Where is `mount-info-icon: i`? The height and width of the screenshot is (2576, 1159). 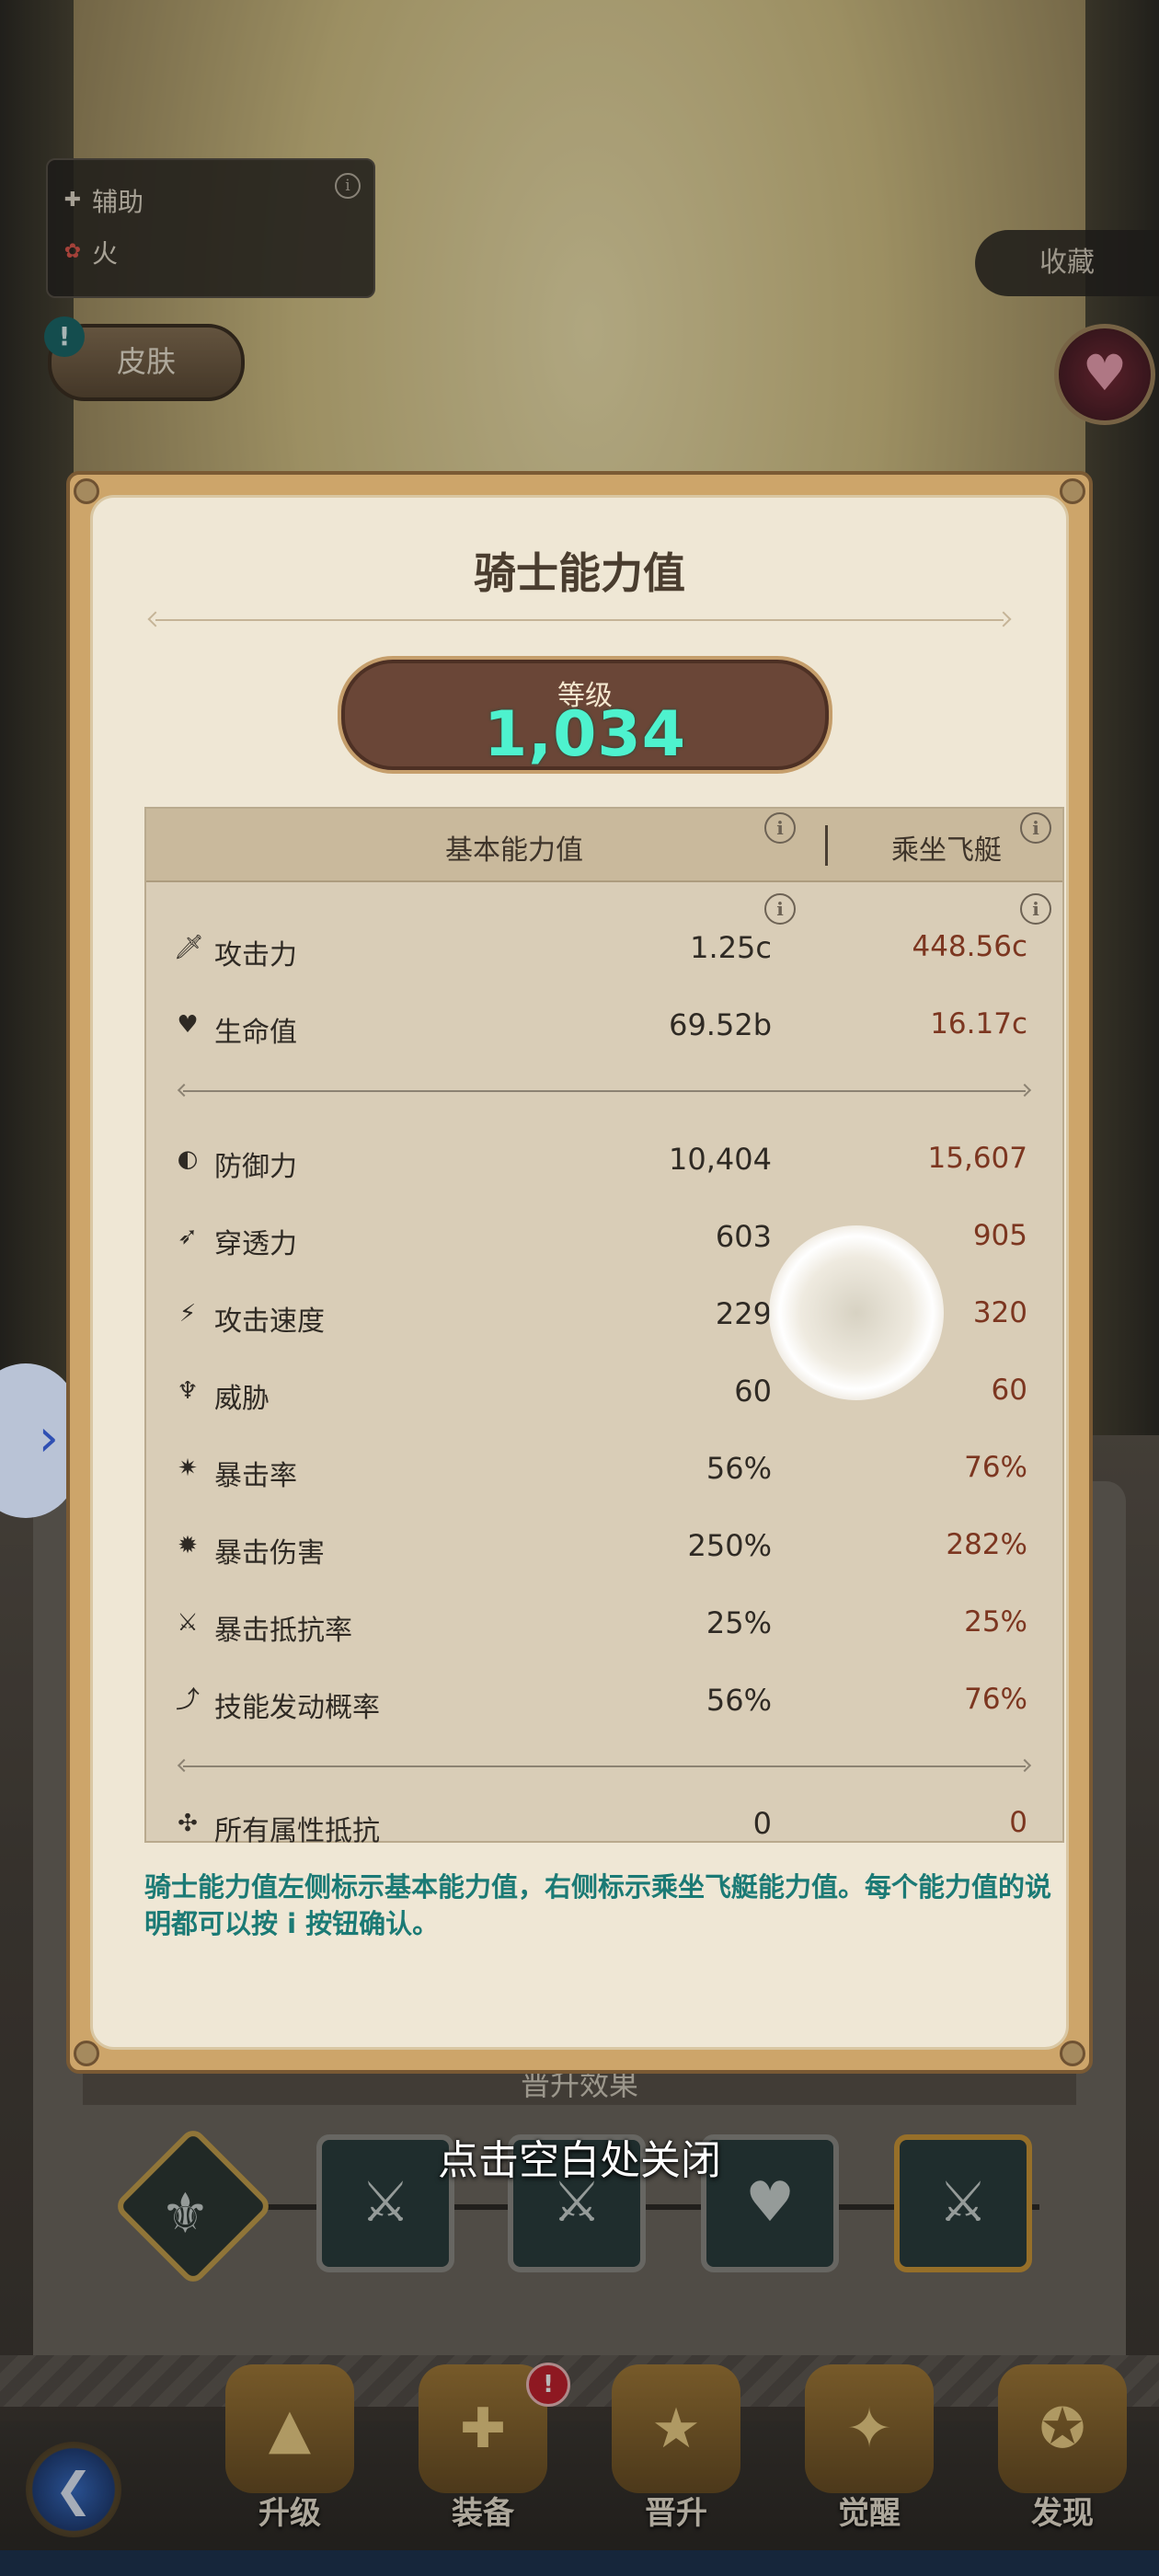 mount-info-icon: i is located at coordinates (1035, 828).